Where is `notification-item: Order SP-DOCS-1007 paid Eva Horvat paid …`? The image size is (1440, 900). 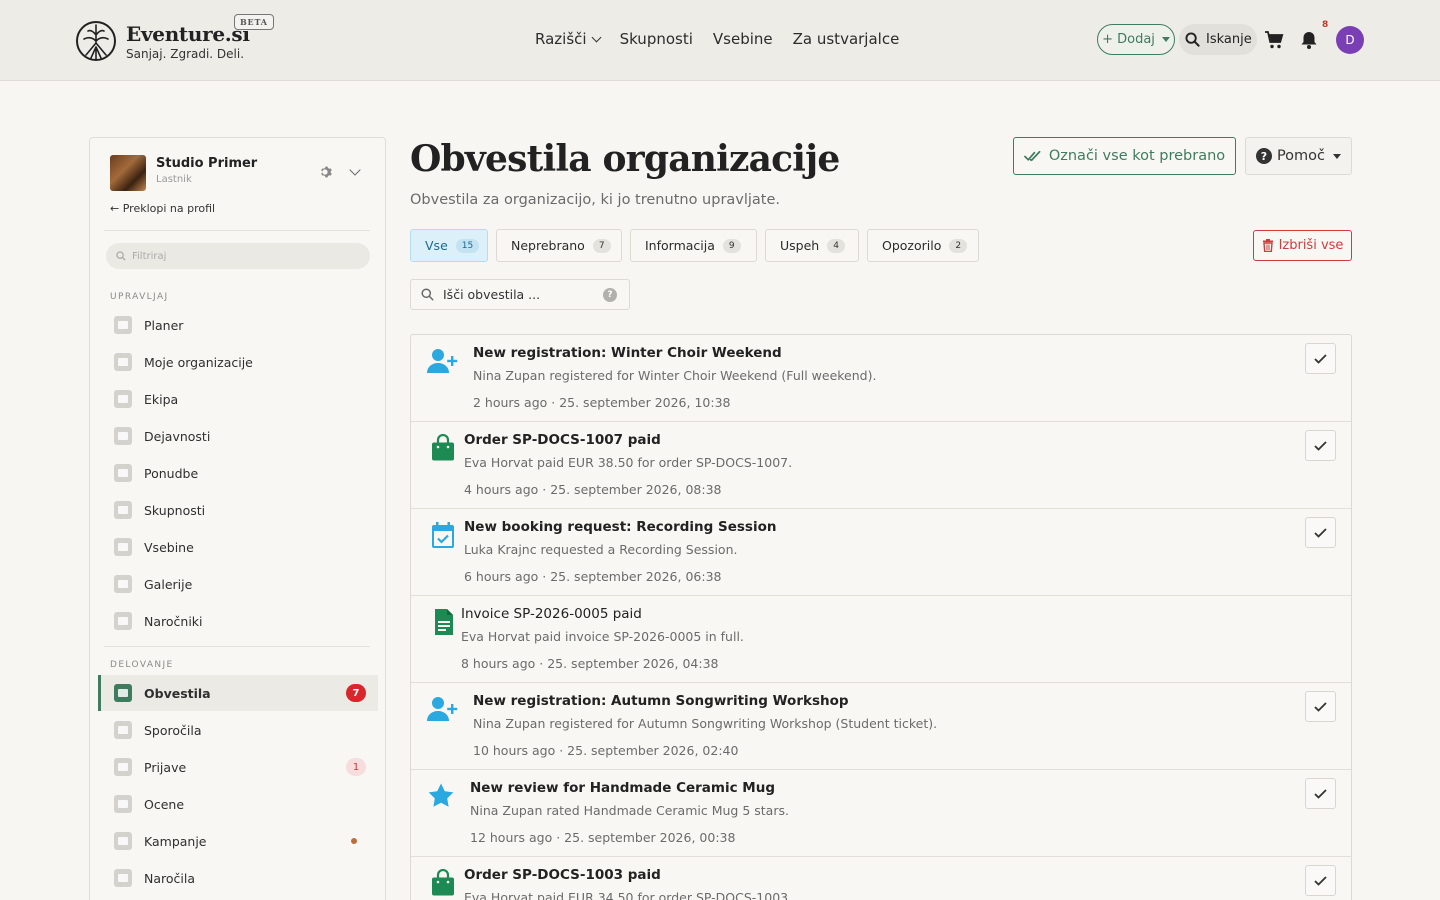 notification-item: Order SP-DOCS-1007 paid Eva Horvat paid … is located at coordinates (881, 465).